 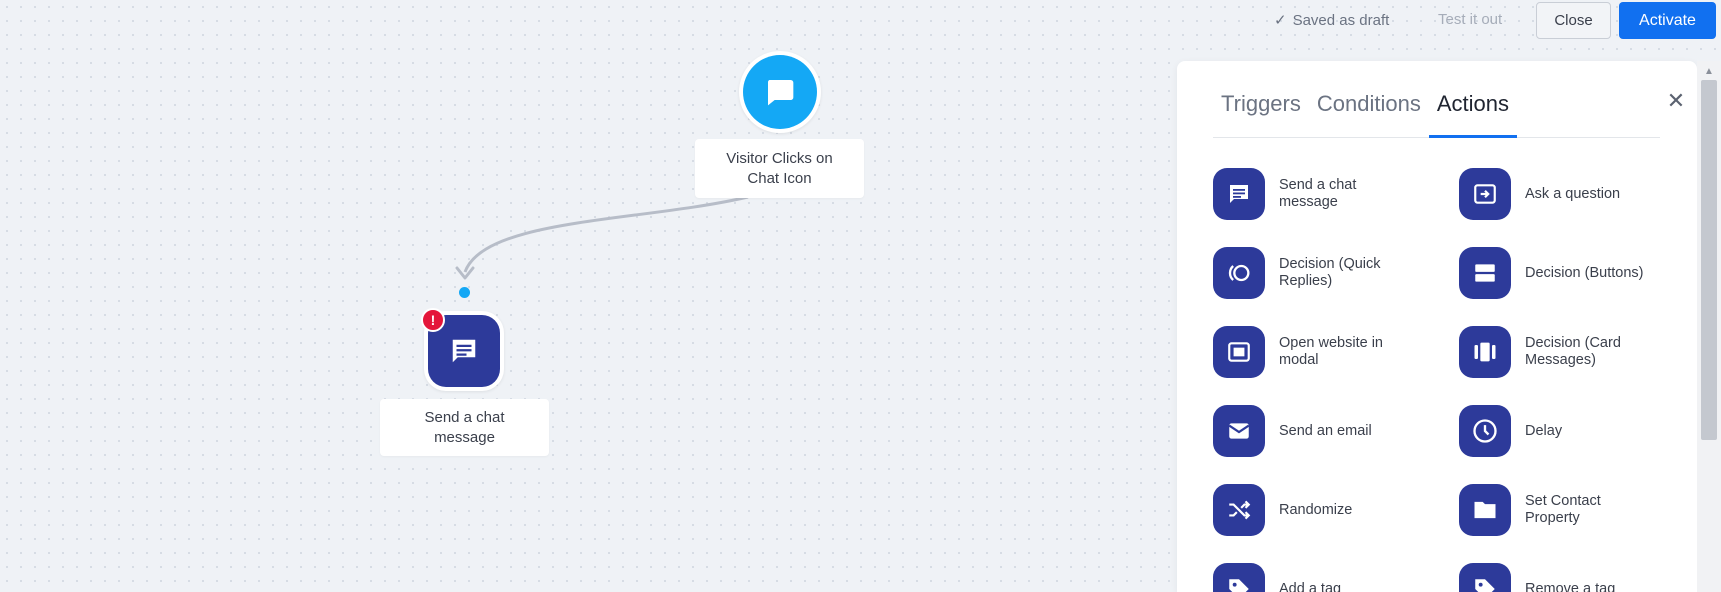 I want to click on panel-close-icon: ✕, so click(x=1676, y=100).